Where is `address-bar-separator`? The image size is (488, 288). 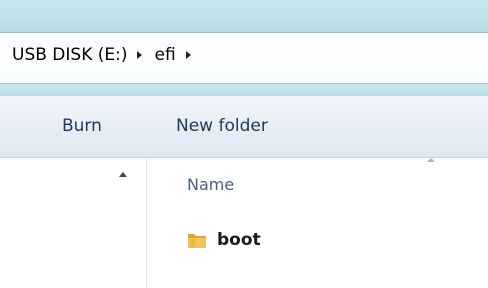 address-bar-separator is located at coordinates (244, 90).